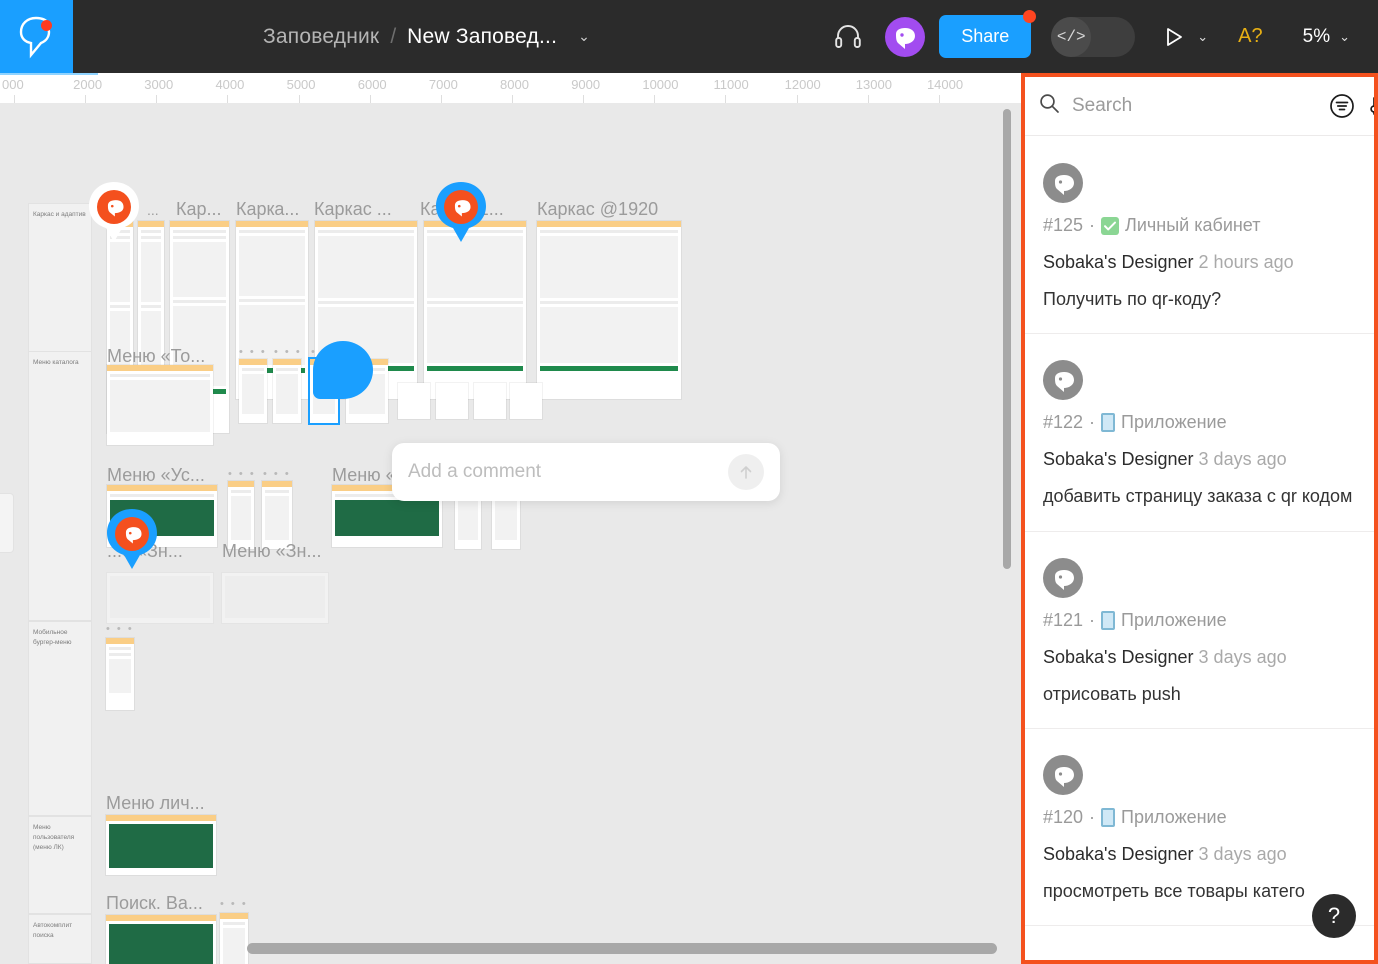 The image size is (1378, 964). Describe the element at coordinates (53, 930) in the screenshot. I see `section-label: Автокомплит поиска` at that location.